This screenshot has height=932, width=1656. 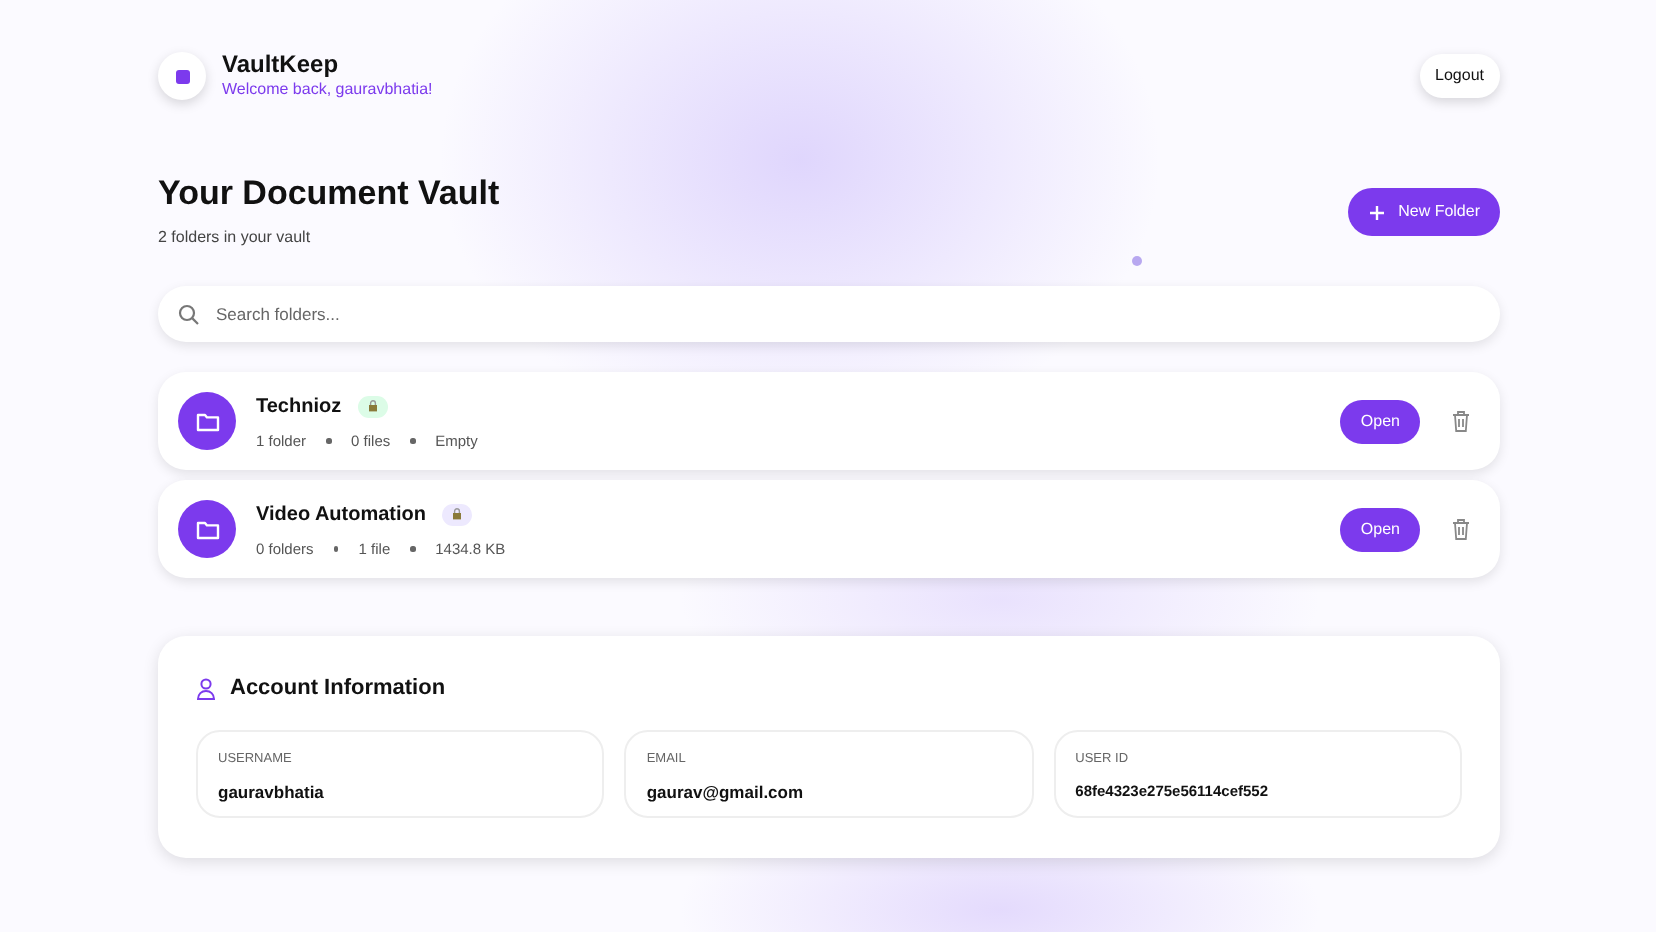 I want to click on folder-name: Technioz, so click(x=299, y=407).